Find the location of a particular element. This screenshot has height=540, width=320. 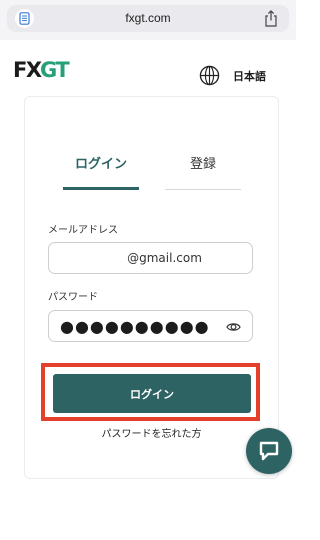

password-label: パスワード is located at coordinates (73, 297).